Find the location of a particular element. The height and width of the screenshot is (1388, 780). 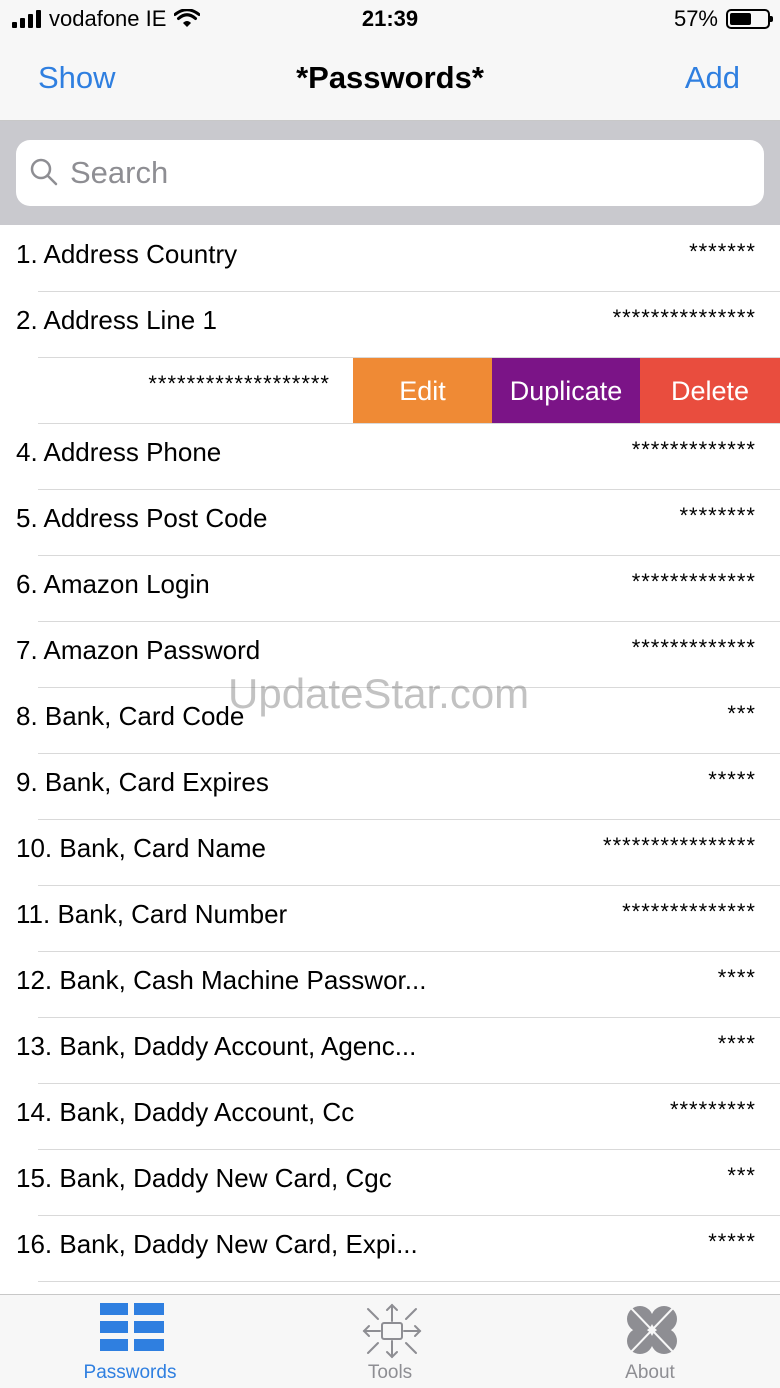

tab-tools: Tools is located at coordinates (390, 1341).